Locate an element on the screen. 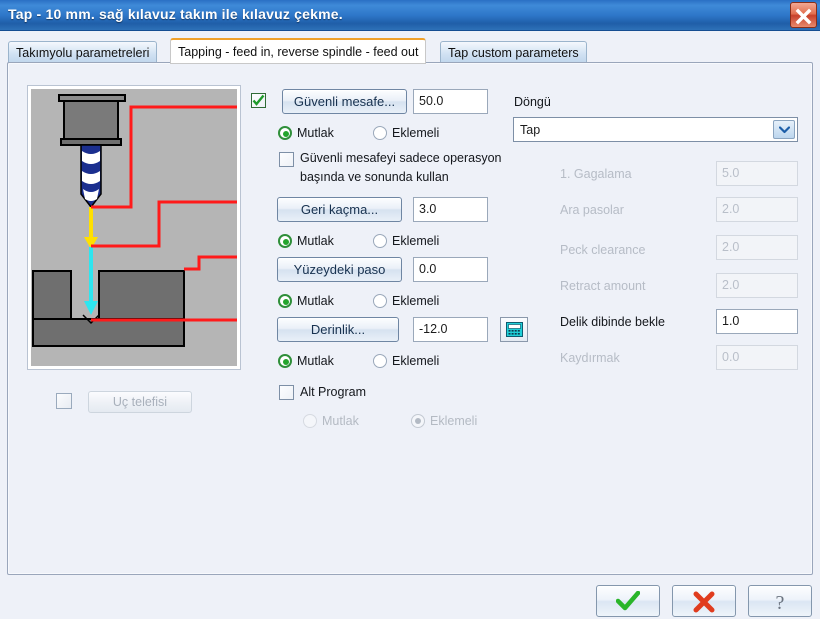  depth-calculator-button is located at coordinates (514, 329).